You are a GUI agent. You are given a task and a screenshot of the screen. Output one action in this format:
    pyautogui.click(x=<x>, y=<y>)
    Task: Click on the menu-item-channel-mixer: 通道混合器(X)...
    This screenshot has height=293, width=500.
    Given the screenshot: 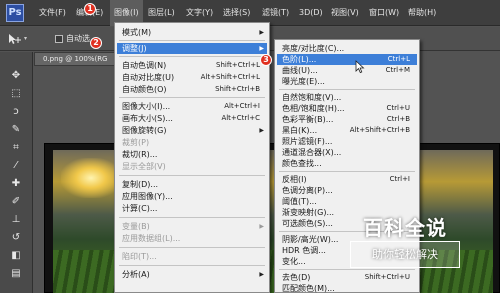 What is the action you would take?
    pyautogui.click(x=347, y=152)
    